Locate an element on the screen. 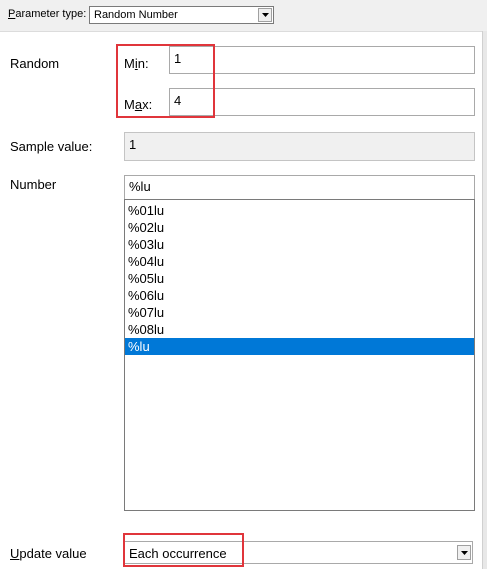 The width and height of the screenshot is (487, 569). right-edge is located at coordinates (484, 300).